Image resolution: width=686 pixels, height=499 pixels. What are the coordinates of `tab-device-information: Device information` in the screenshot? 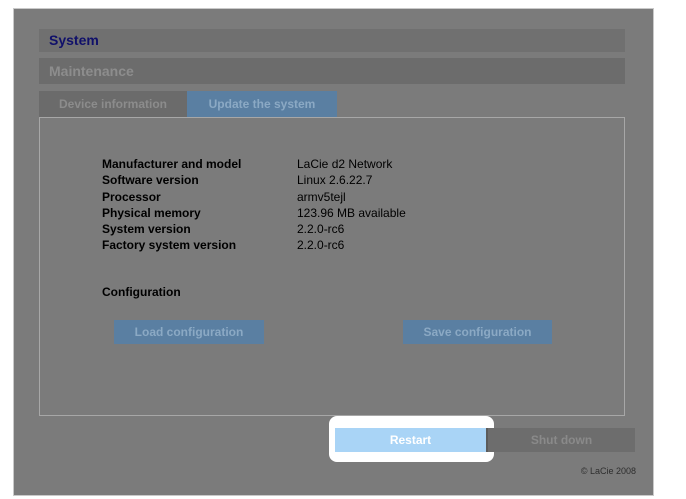 It's located at (113, 104).